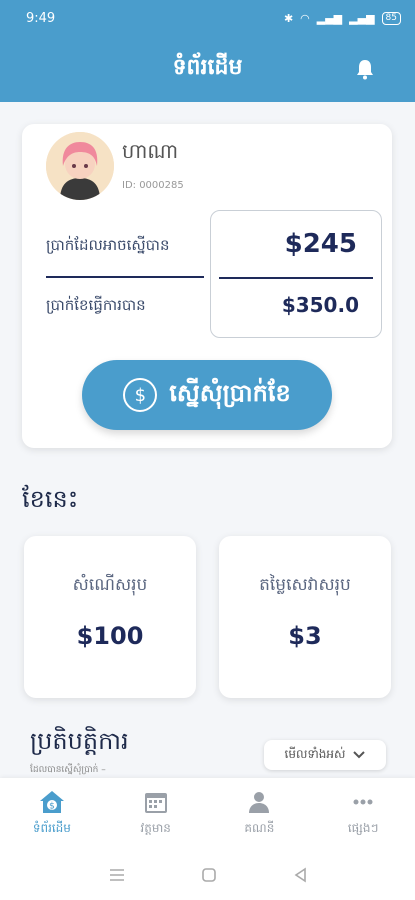 This screenshot has width=415, height=900. Describe the element at coordinates (230, 392) in the screenshot. I see `request-salary-label: ស្នើសុំប្រាក់ខែ` at that location.